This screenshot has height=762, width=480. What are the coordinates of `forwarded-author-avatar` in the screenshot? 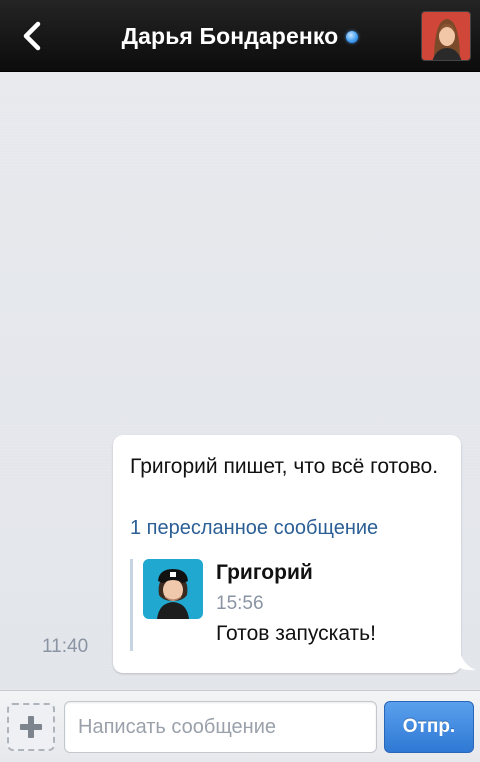 It's located at (173, 589).